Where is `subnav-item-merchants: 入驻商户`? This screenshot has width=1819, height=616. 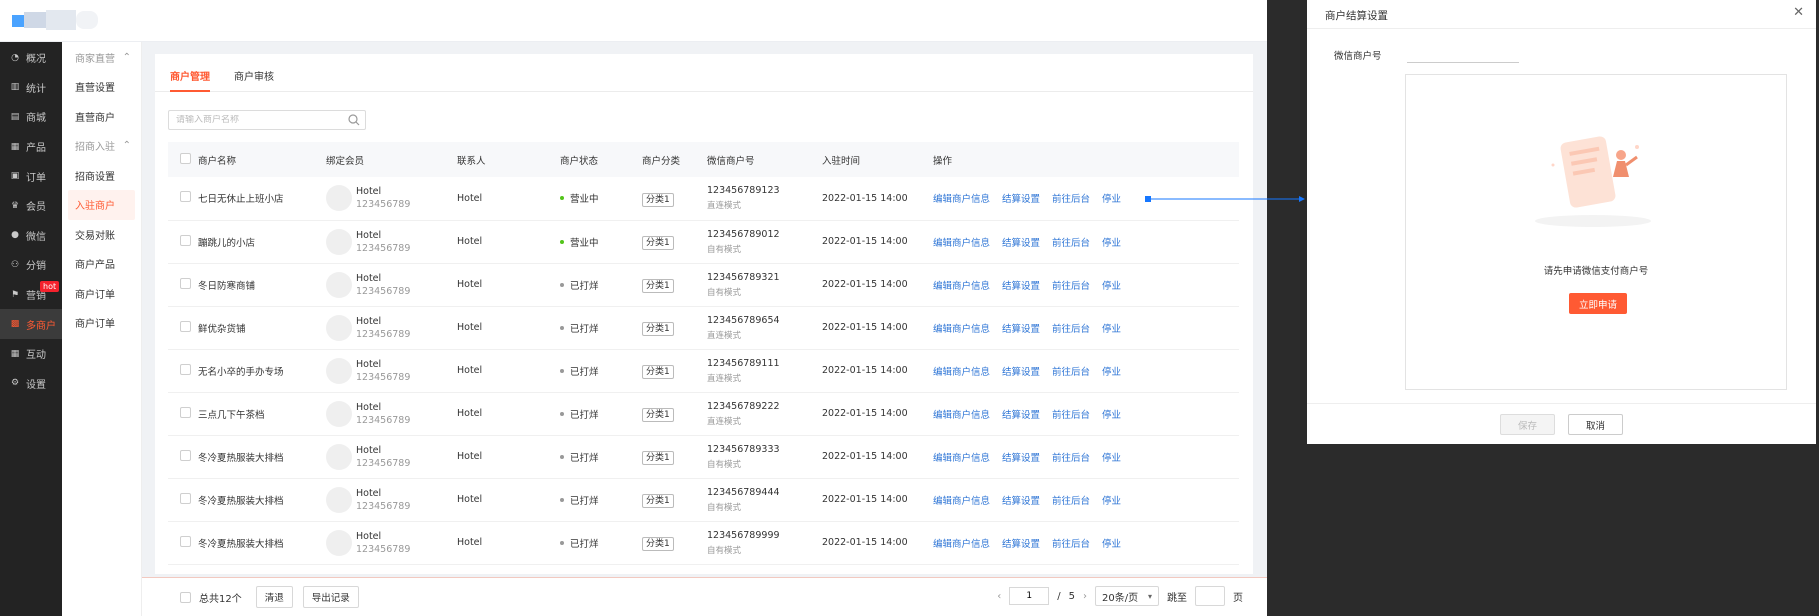 subnav-item-merchants: 入驻商户 is located at coordinates (101, 205).